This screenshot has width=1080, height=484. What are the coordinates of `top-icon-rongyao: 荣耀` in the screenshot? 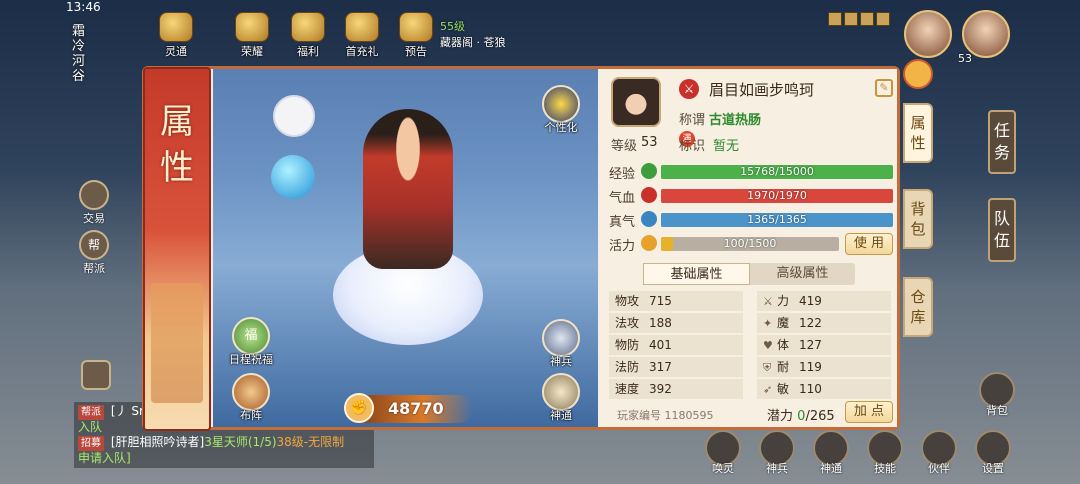 It's located at (252, 35).